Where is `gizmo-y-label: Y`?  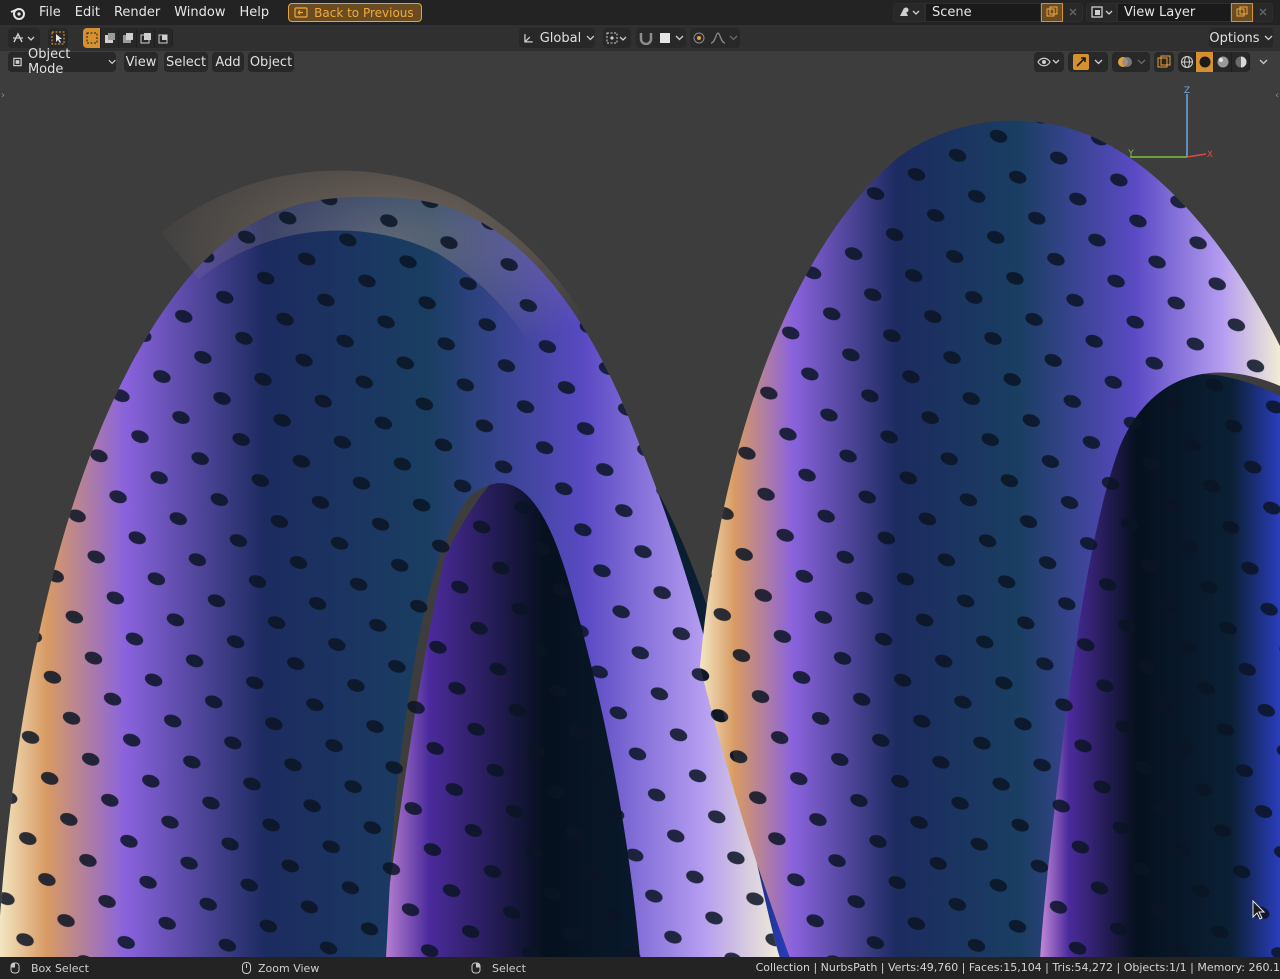 gizmo-y-label: Y is located at coordinates (1130, 154).